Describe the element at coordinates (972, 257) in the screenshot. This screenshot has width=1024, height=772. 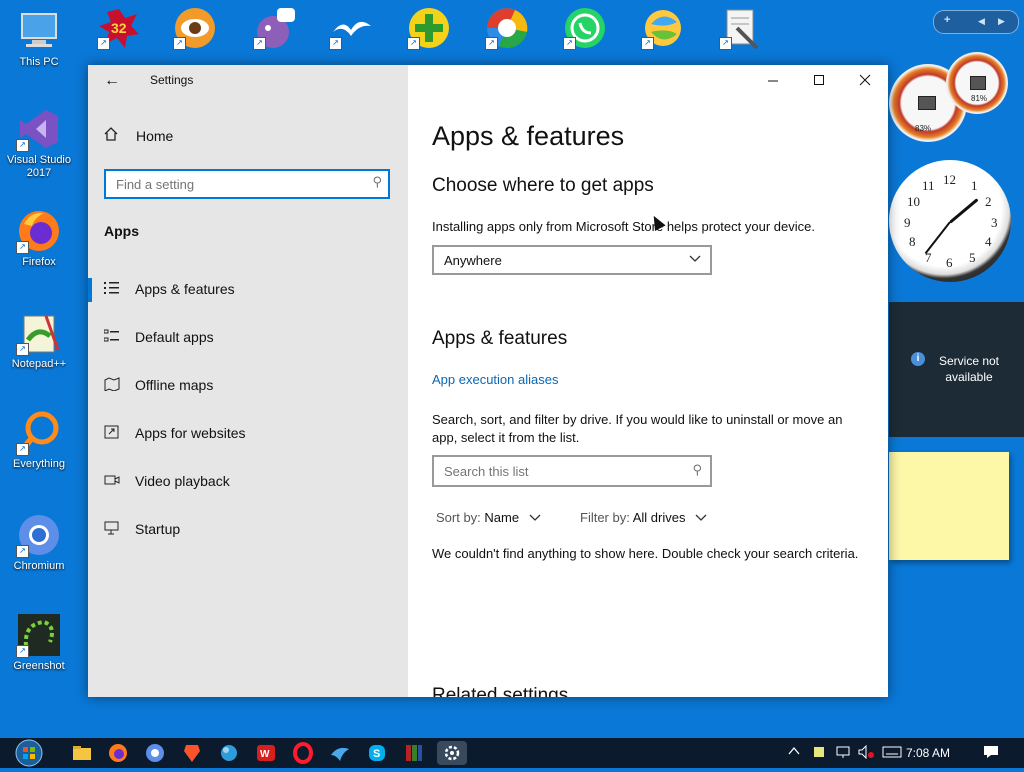
I see `clock-number: 5` at that location.